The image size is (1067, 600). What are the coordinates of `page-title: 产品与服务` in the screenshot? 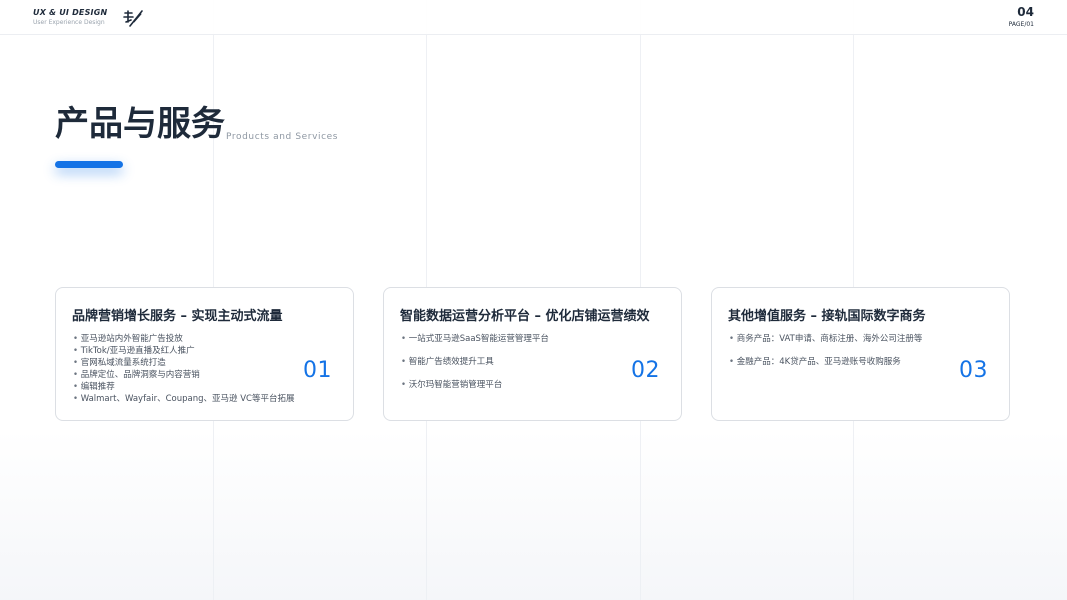 It's located at (140, 124).